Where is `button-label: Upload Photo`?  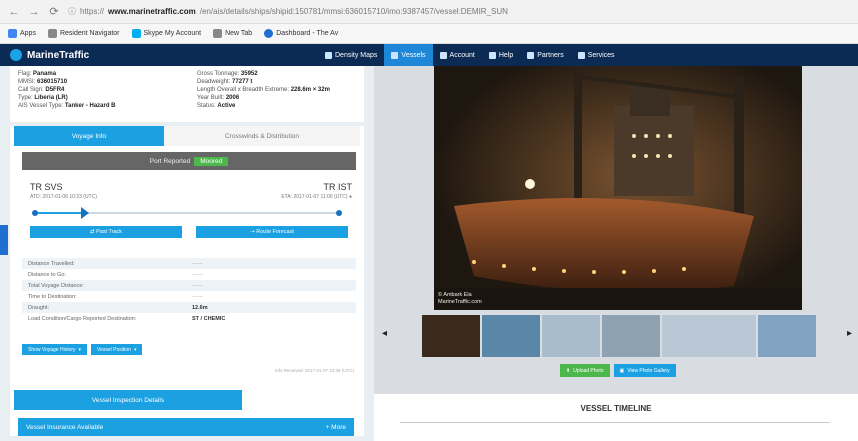 button-label: Upload Photo is located at coordinates (588, 370).